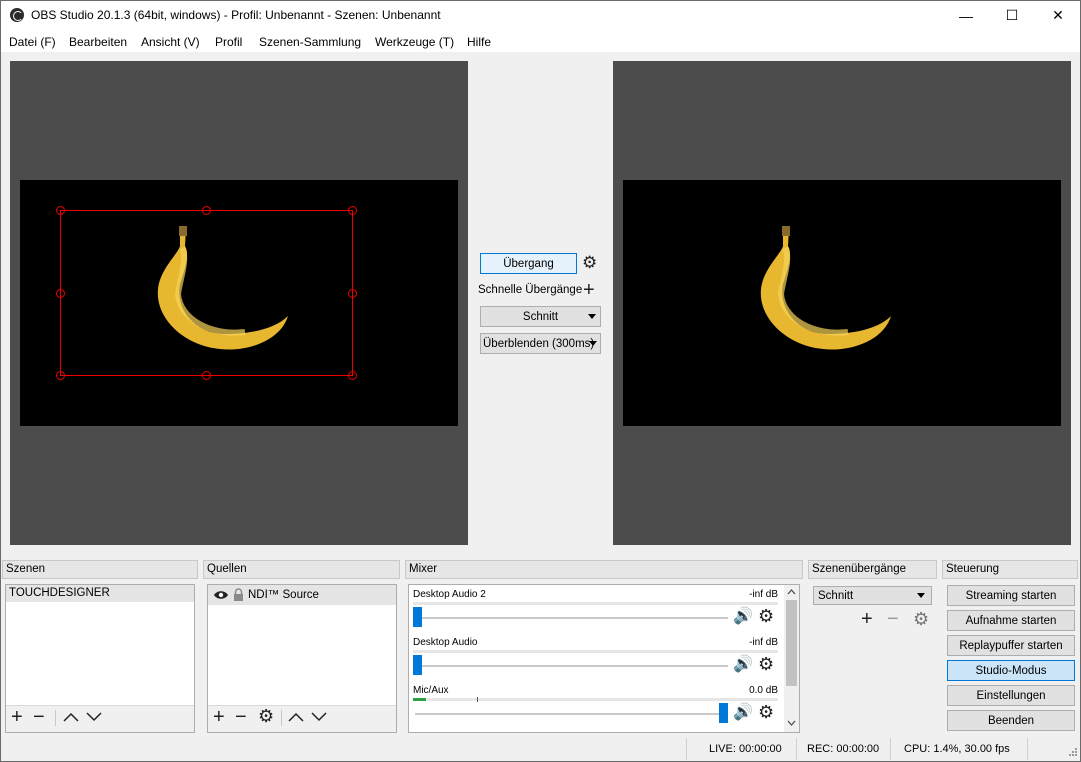 The width and height of the screenshot is (1081, 762). Describe the element at coordinates (301, 569) in the screenshot. I see `sources-dock-title: Quellen` at that location.